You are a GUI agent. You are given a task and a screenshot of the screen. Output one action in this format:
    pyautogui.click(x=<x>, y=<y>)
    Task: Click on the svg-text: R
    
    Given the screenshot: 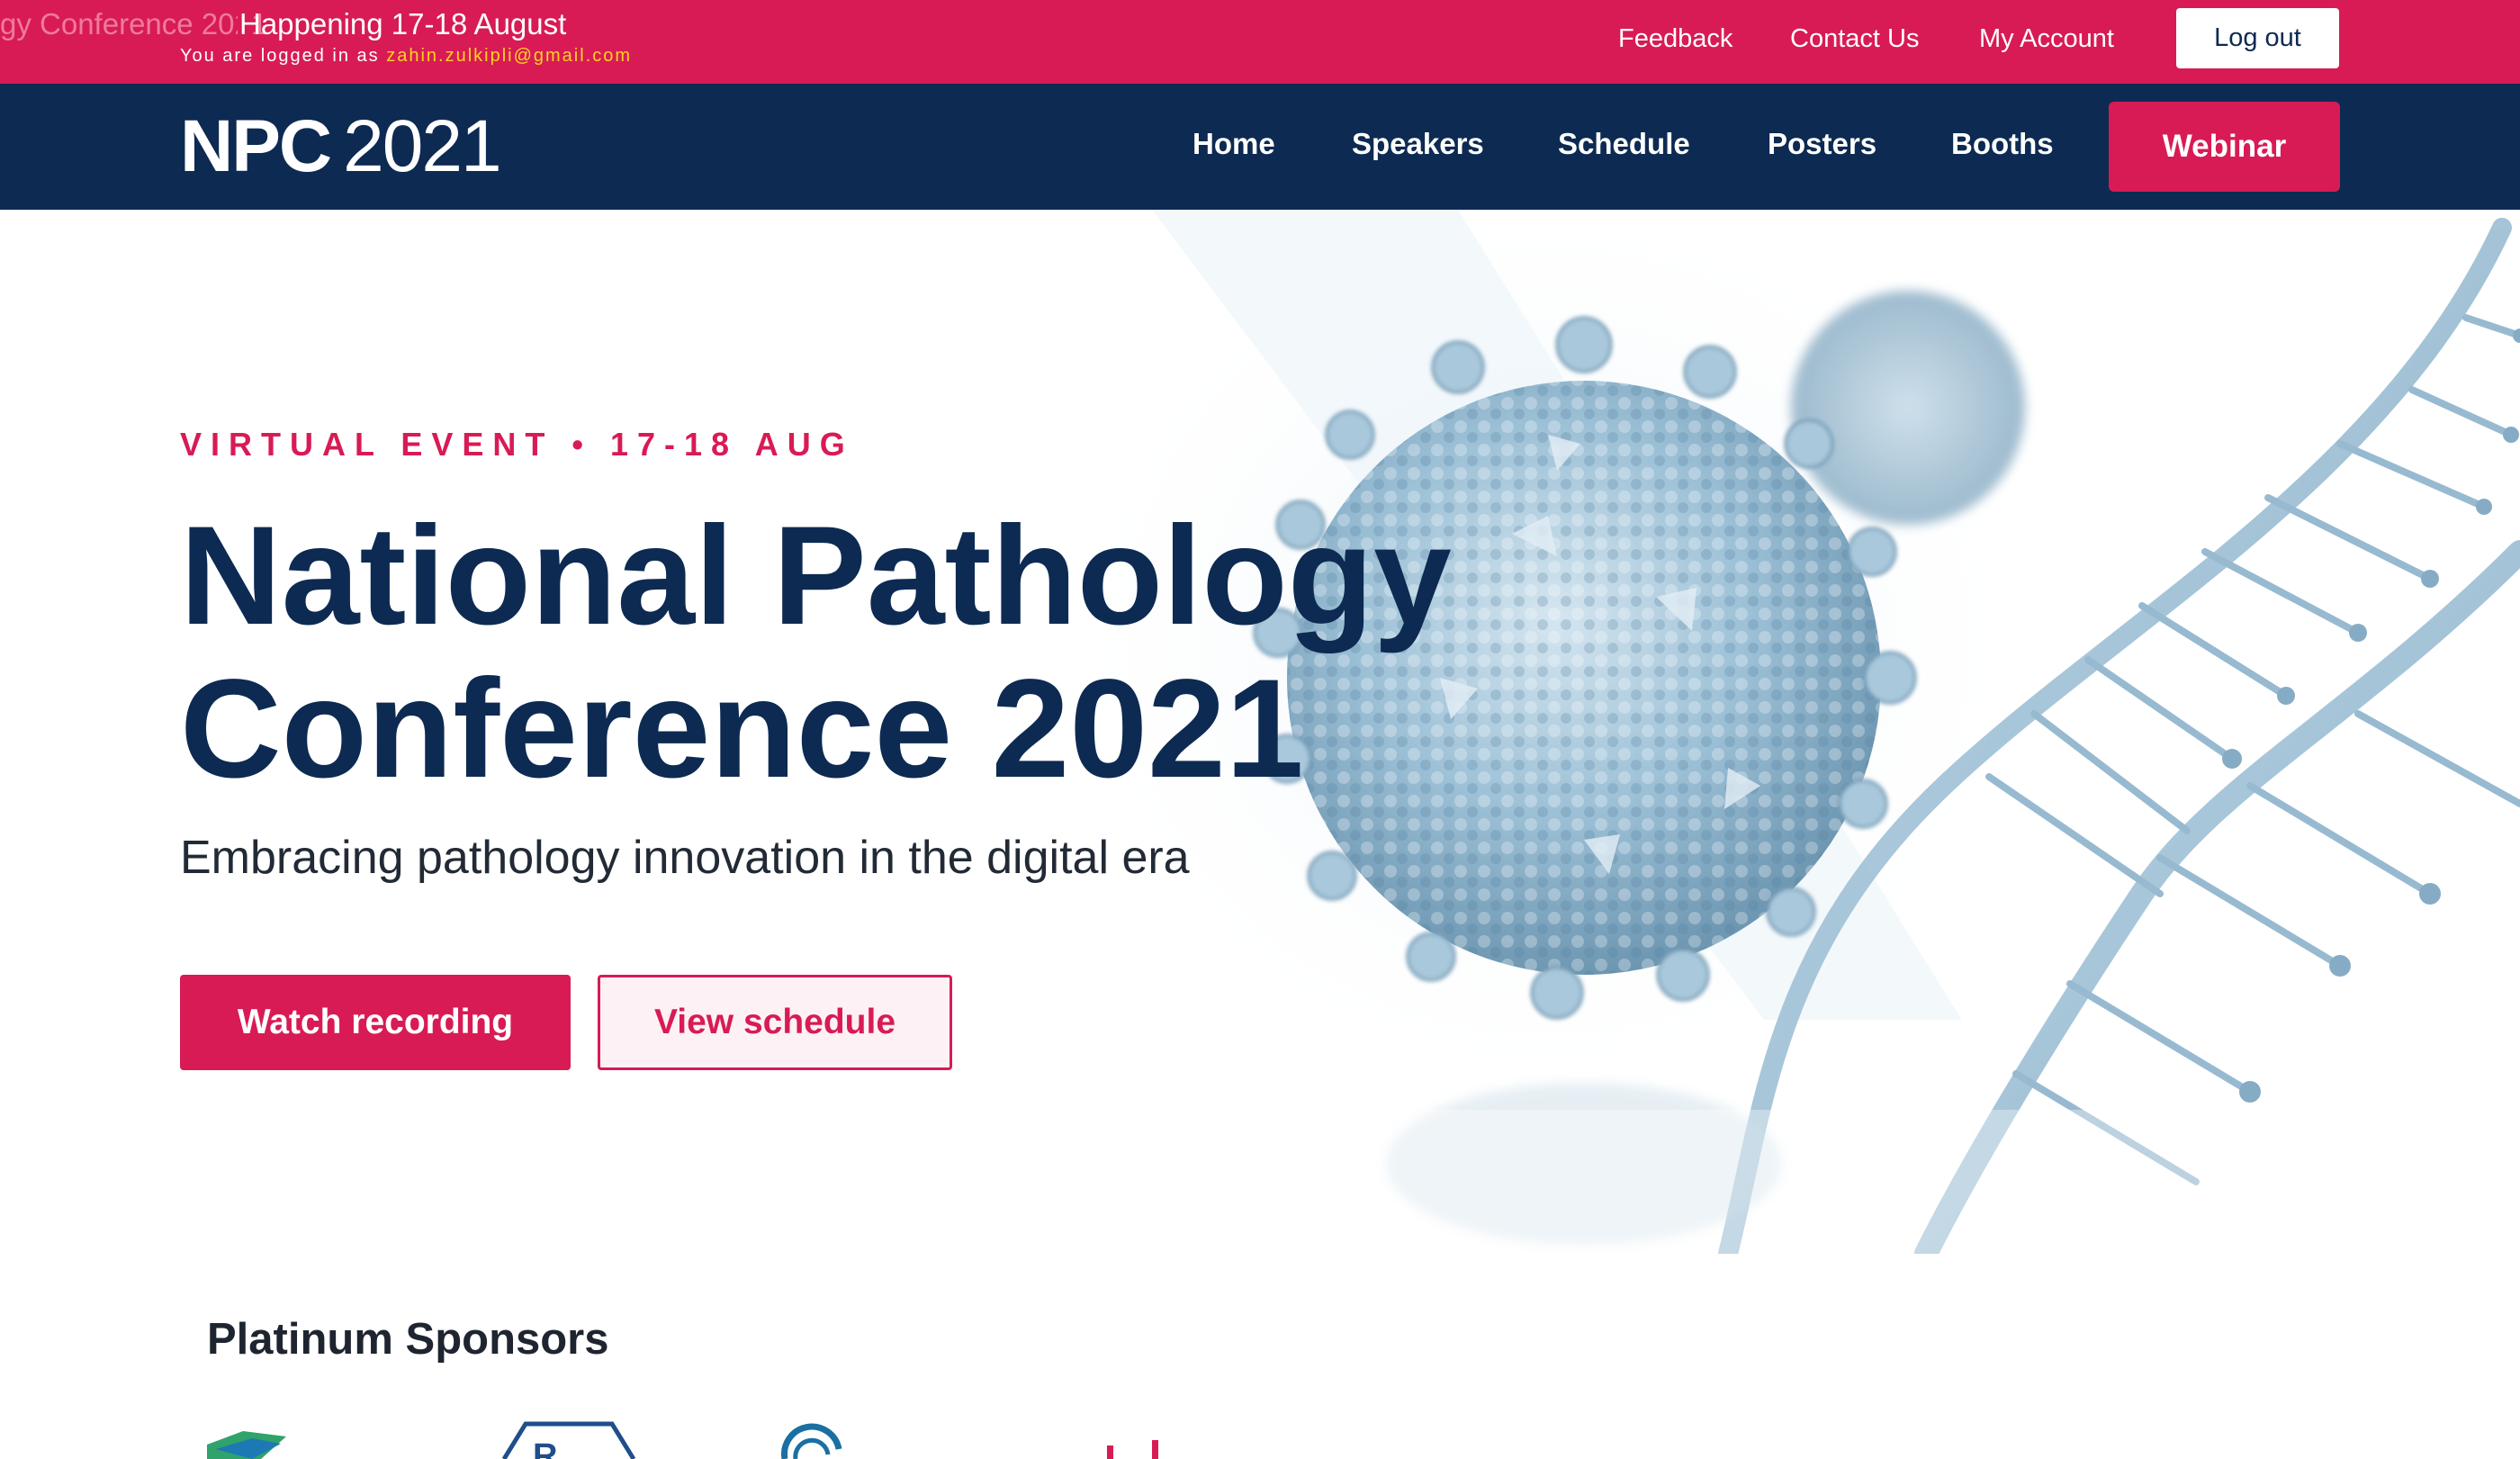 What is the action you would take?
    pyautogui.click(x=545, y=1448)
    